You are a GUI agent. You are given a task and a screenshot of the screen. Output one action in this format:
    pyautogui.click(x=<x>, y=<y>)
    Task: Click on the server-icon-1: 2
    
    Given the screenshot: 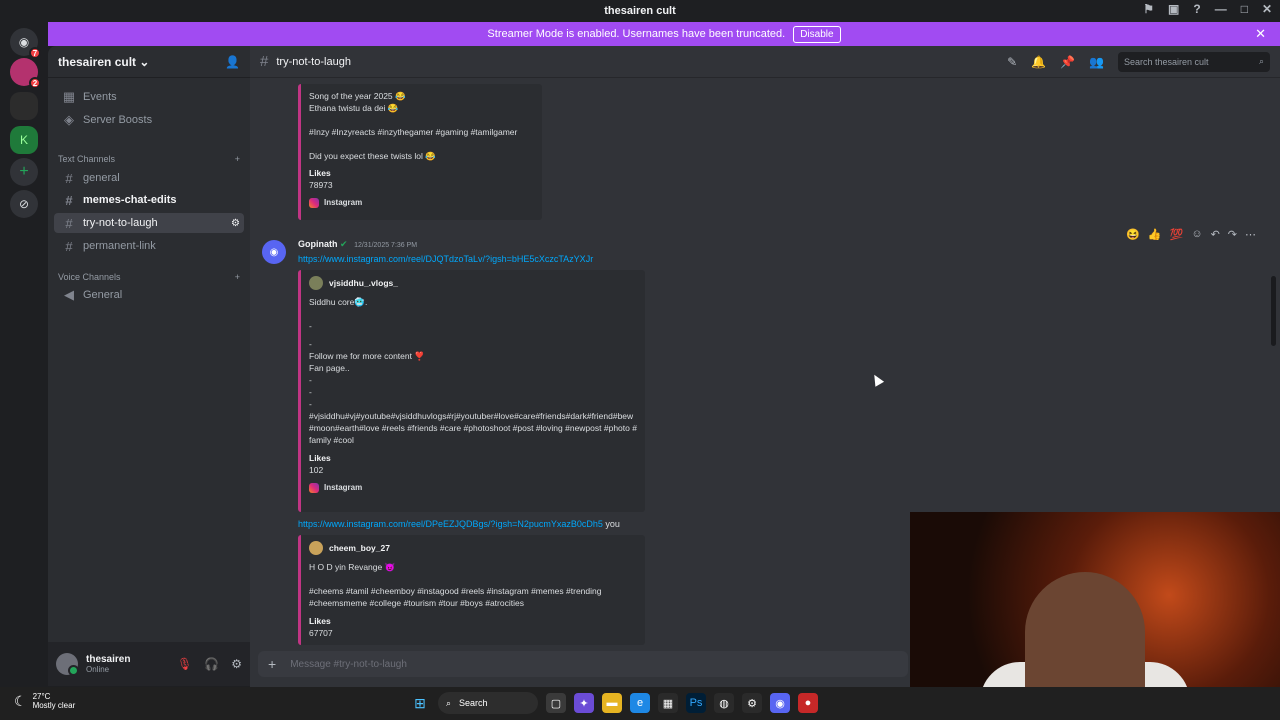 What is the action you would take?
    pyautogui.click(x=25, y=73)
    